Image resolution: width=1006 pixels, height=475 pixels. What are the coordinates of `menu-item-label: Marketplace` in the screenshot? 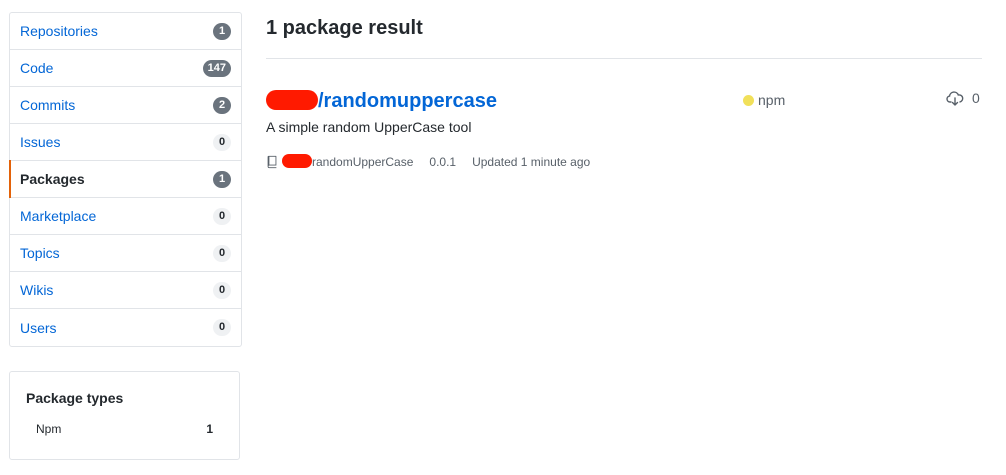 It's located at (58, 216).